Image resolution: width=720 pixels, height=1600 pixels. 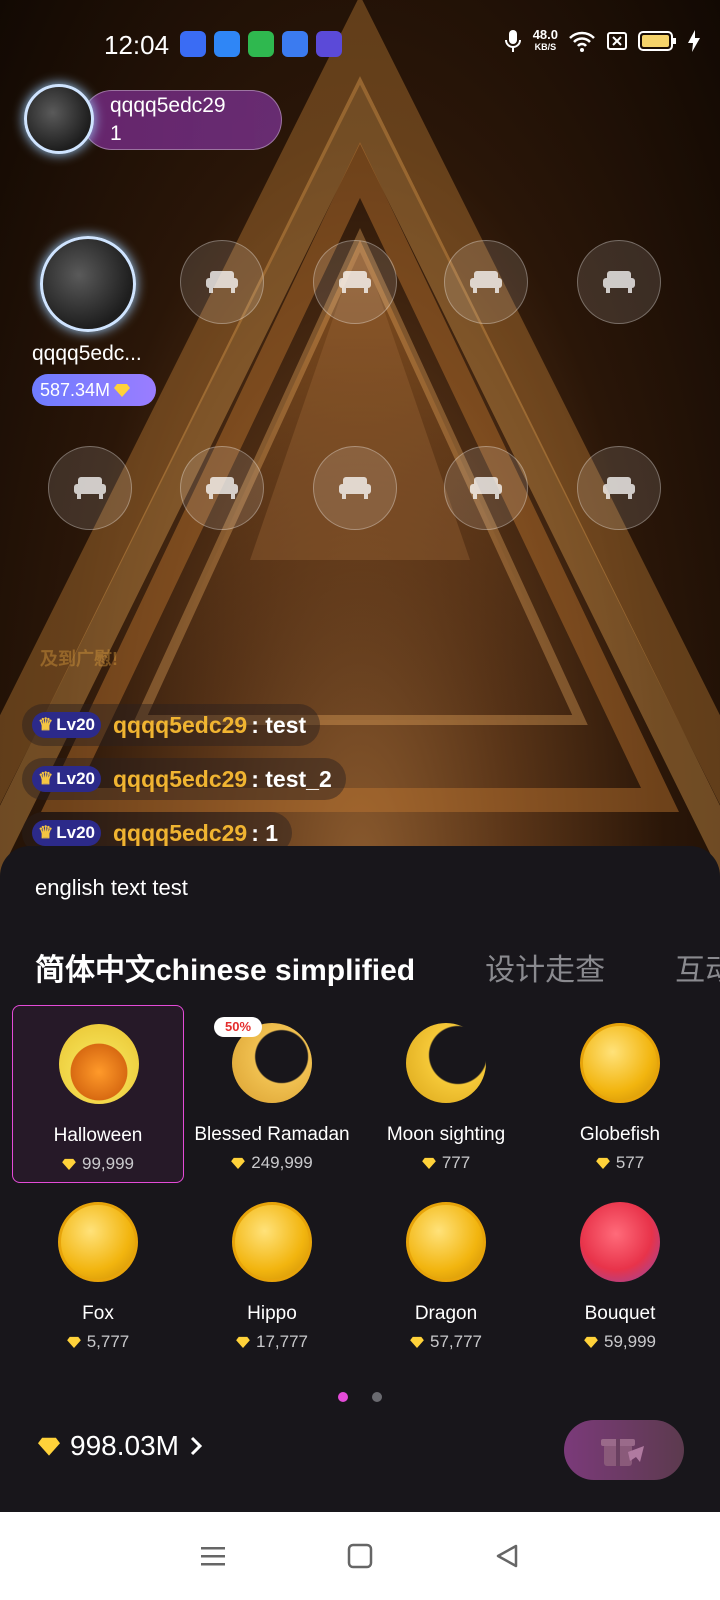 What do you see at coordinates (694, 41) in the screenshot?
I see `charging-icon` at bounding box center [694, 41].